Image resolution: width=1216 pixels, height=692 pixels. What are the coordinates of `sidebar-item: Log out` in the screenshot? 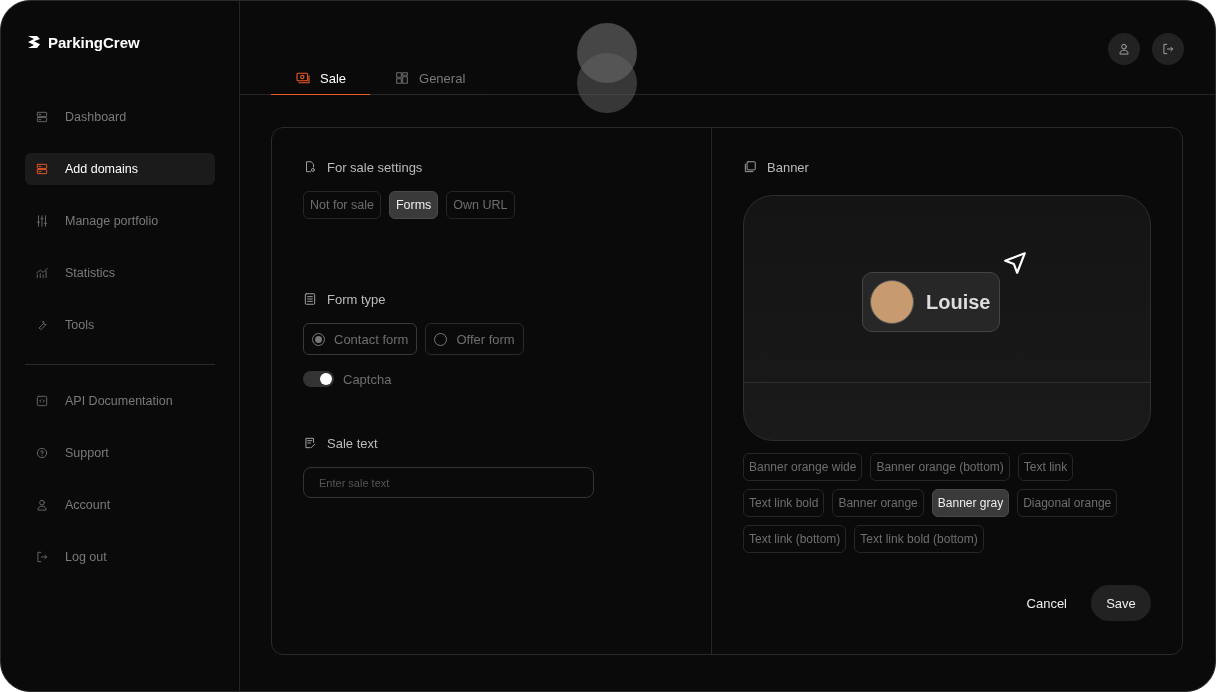 It's located at (120, 557).